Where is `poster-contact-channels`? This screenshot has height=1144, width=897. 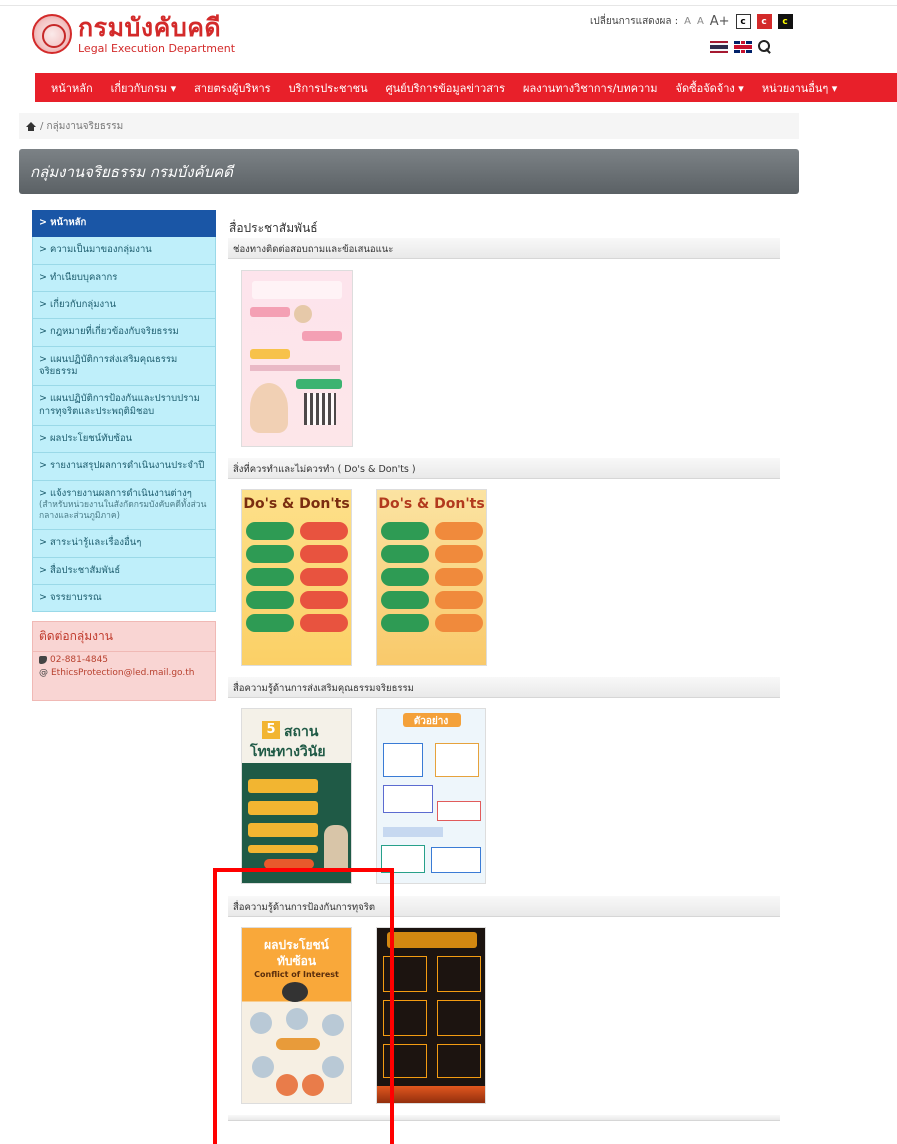
poster-contact-channels is located at coordinates (297, 358).